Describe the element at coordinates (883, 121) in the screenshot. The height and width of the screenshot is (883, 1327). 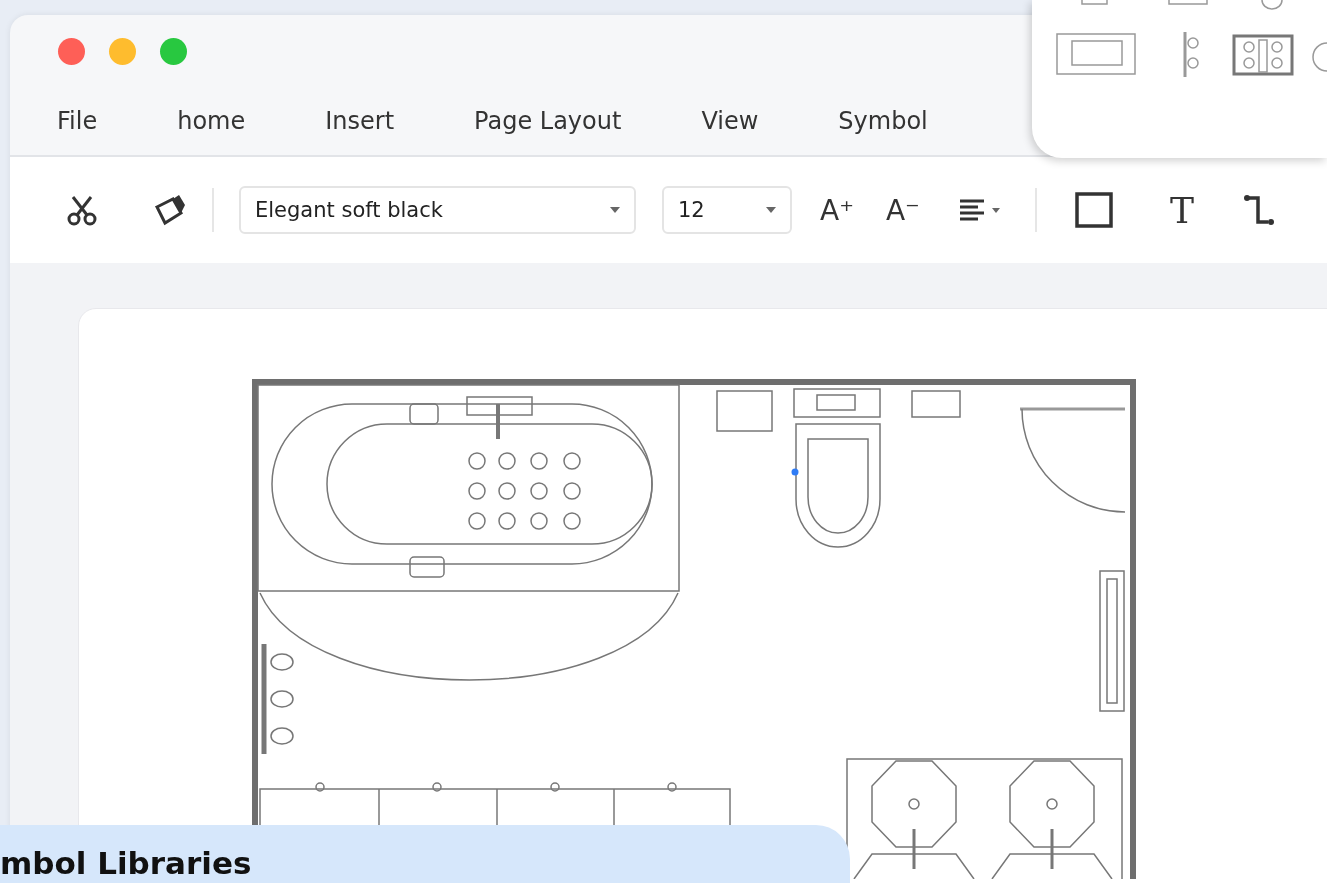
I see `menu-item: Symbol` at that location.